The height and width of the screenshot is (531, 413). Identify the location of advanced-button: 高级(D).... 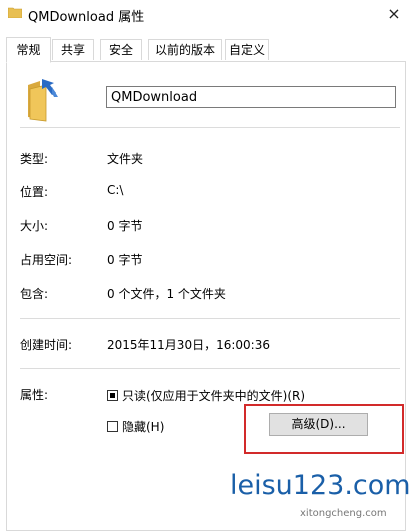
(318, 424).